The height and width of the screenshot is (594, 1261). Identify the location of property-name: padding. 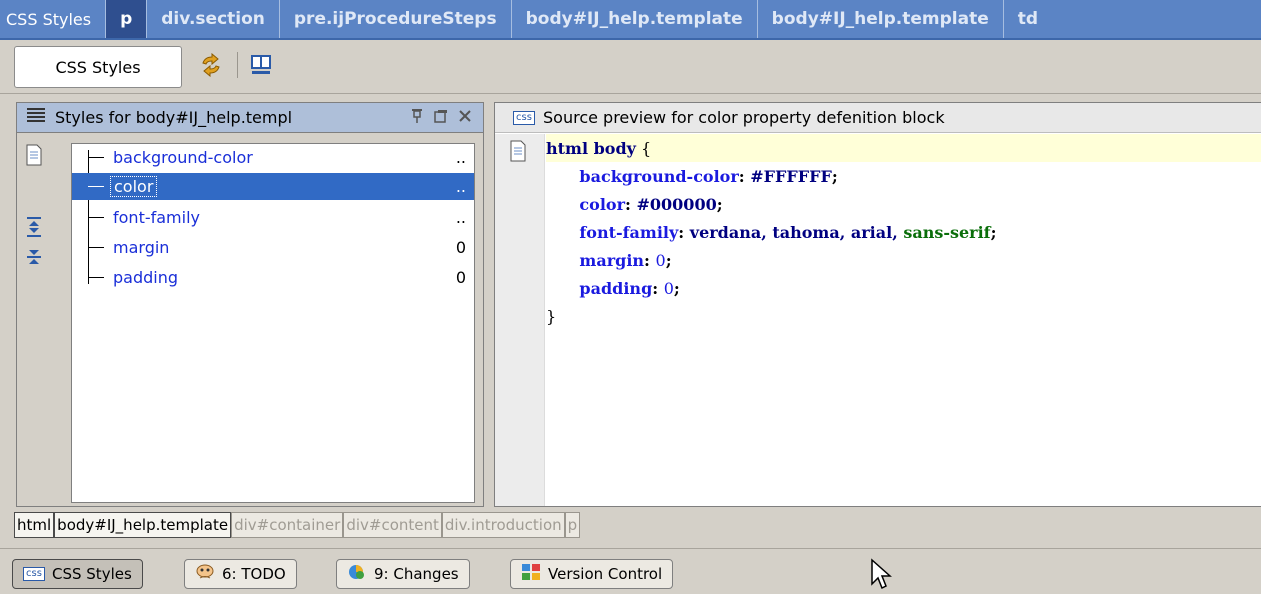
(146, 277).